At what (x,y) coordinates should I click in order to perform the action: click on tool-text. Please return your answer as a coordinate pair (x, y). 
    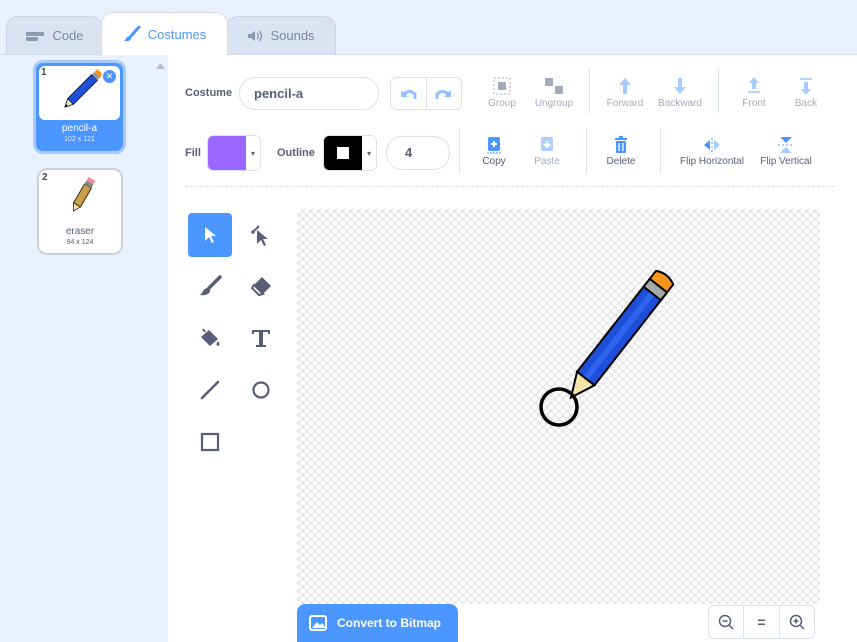
    Looking at the image, I should click on (261, 338).